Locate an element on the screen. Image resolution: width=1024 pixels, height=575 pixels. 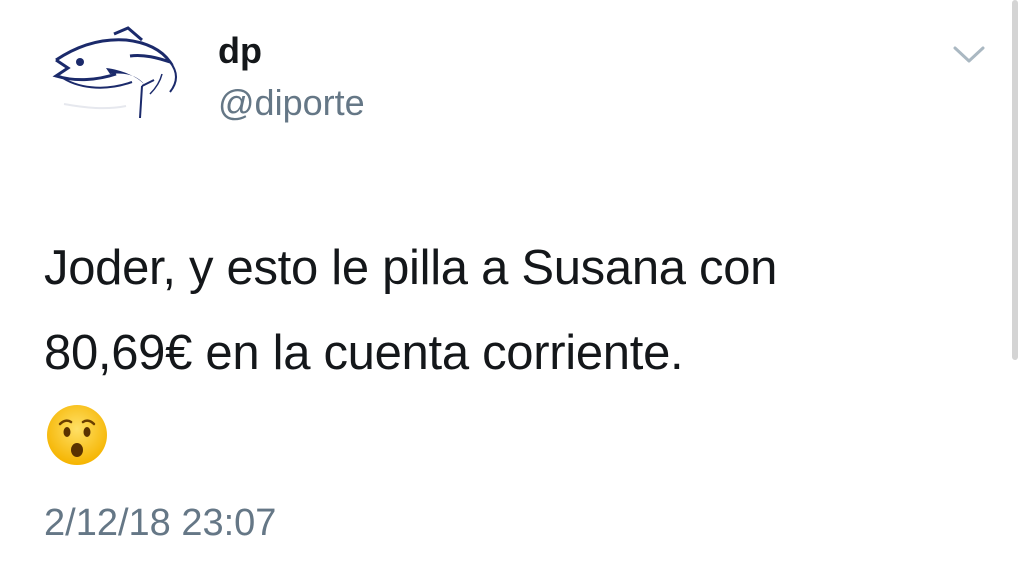
hushed-face-icon is located at coordinates (77, 435).